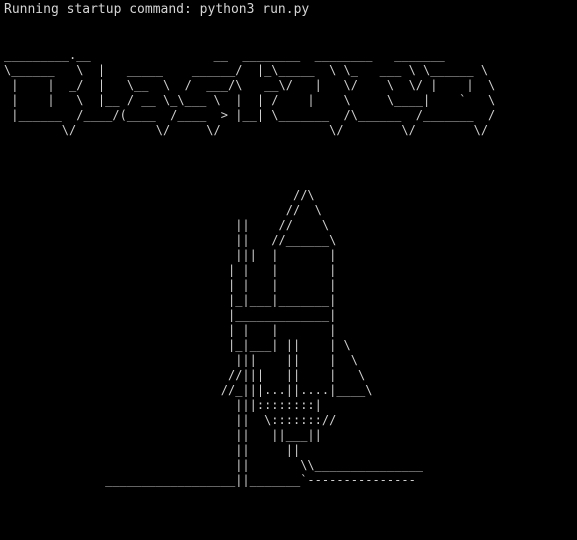  Describe the element at coordinates (157, 9) in the screenshot. I see `startup-command-line: Running startup command: python3 run.py` at that location.